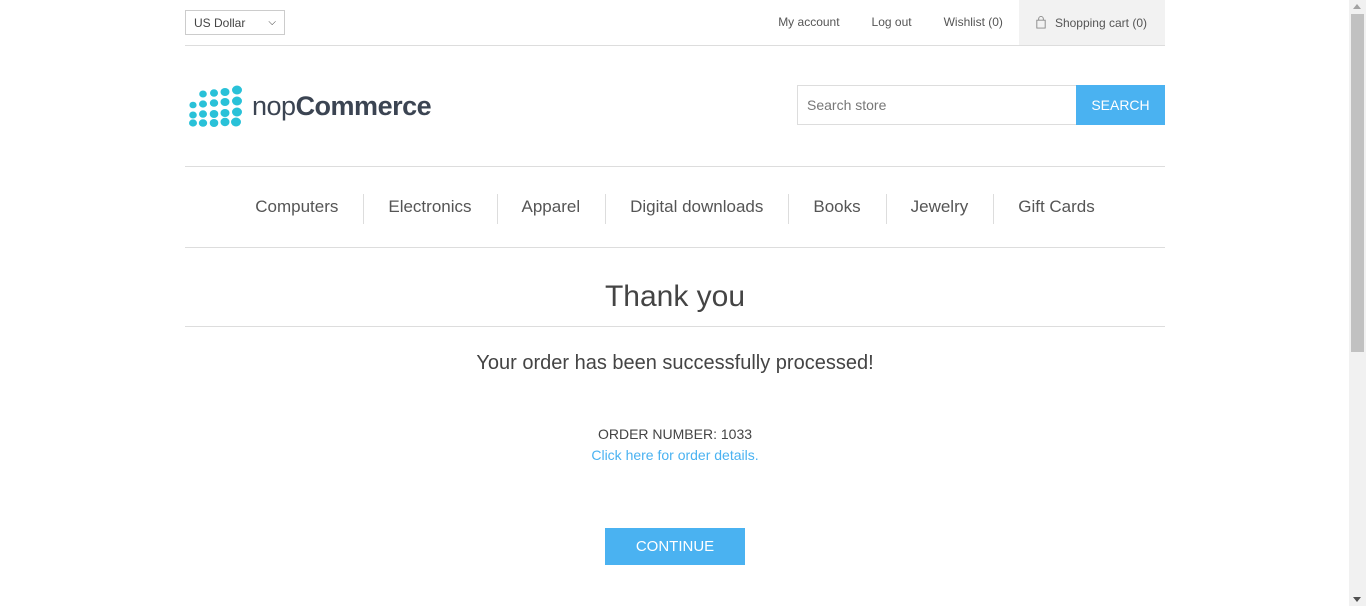  I want to click on logo-text: nopCommerce, so click(342, 106).